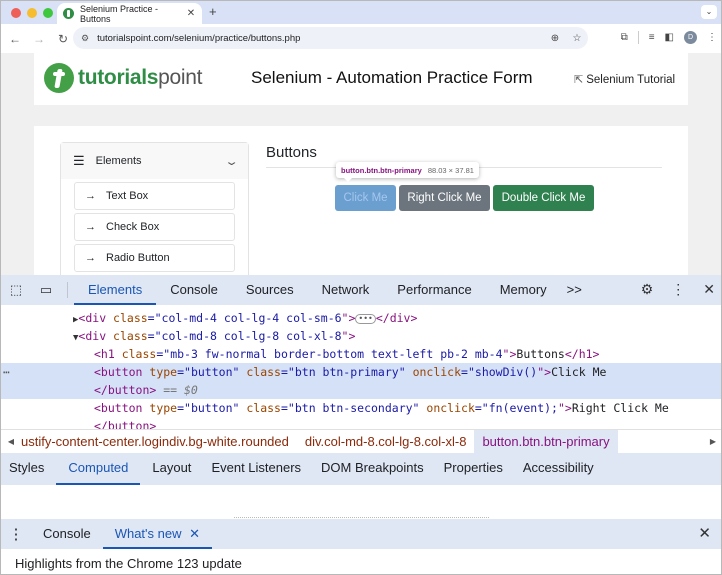 The width and height of the screenshot is (722, 575). What do you see at coordinates (574, 290) in the screenshot?
I see `more-tabs-button: >>` at bounding box center [574, 290].